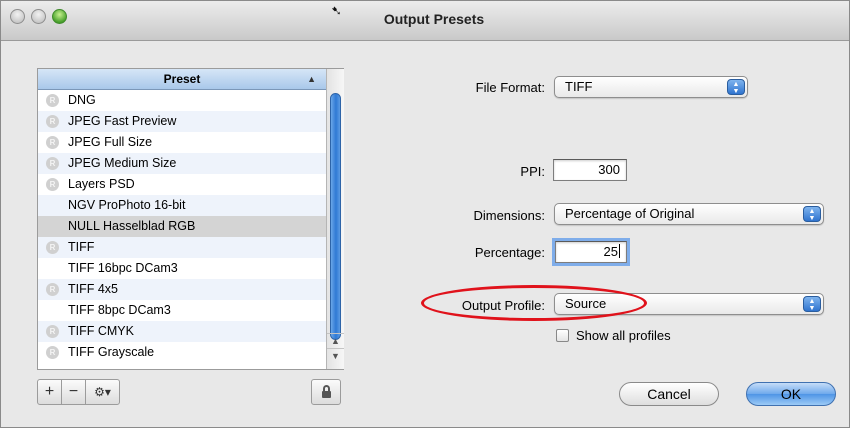 Image resolution: width=850 pixels, height=428 pixels. What do you see at coordinates (619, 251) in the screenshot?
I see `text-caret` at bounding box center [619, 251].